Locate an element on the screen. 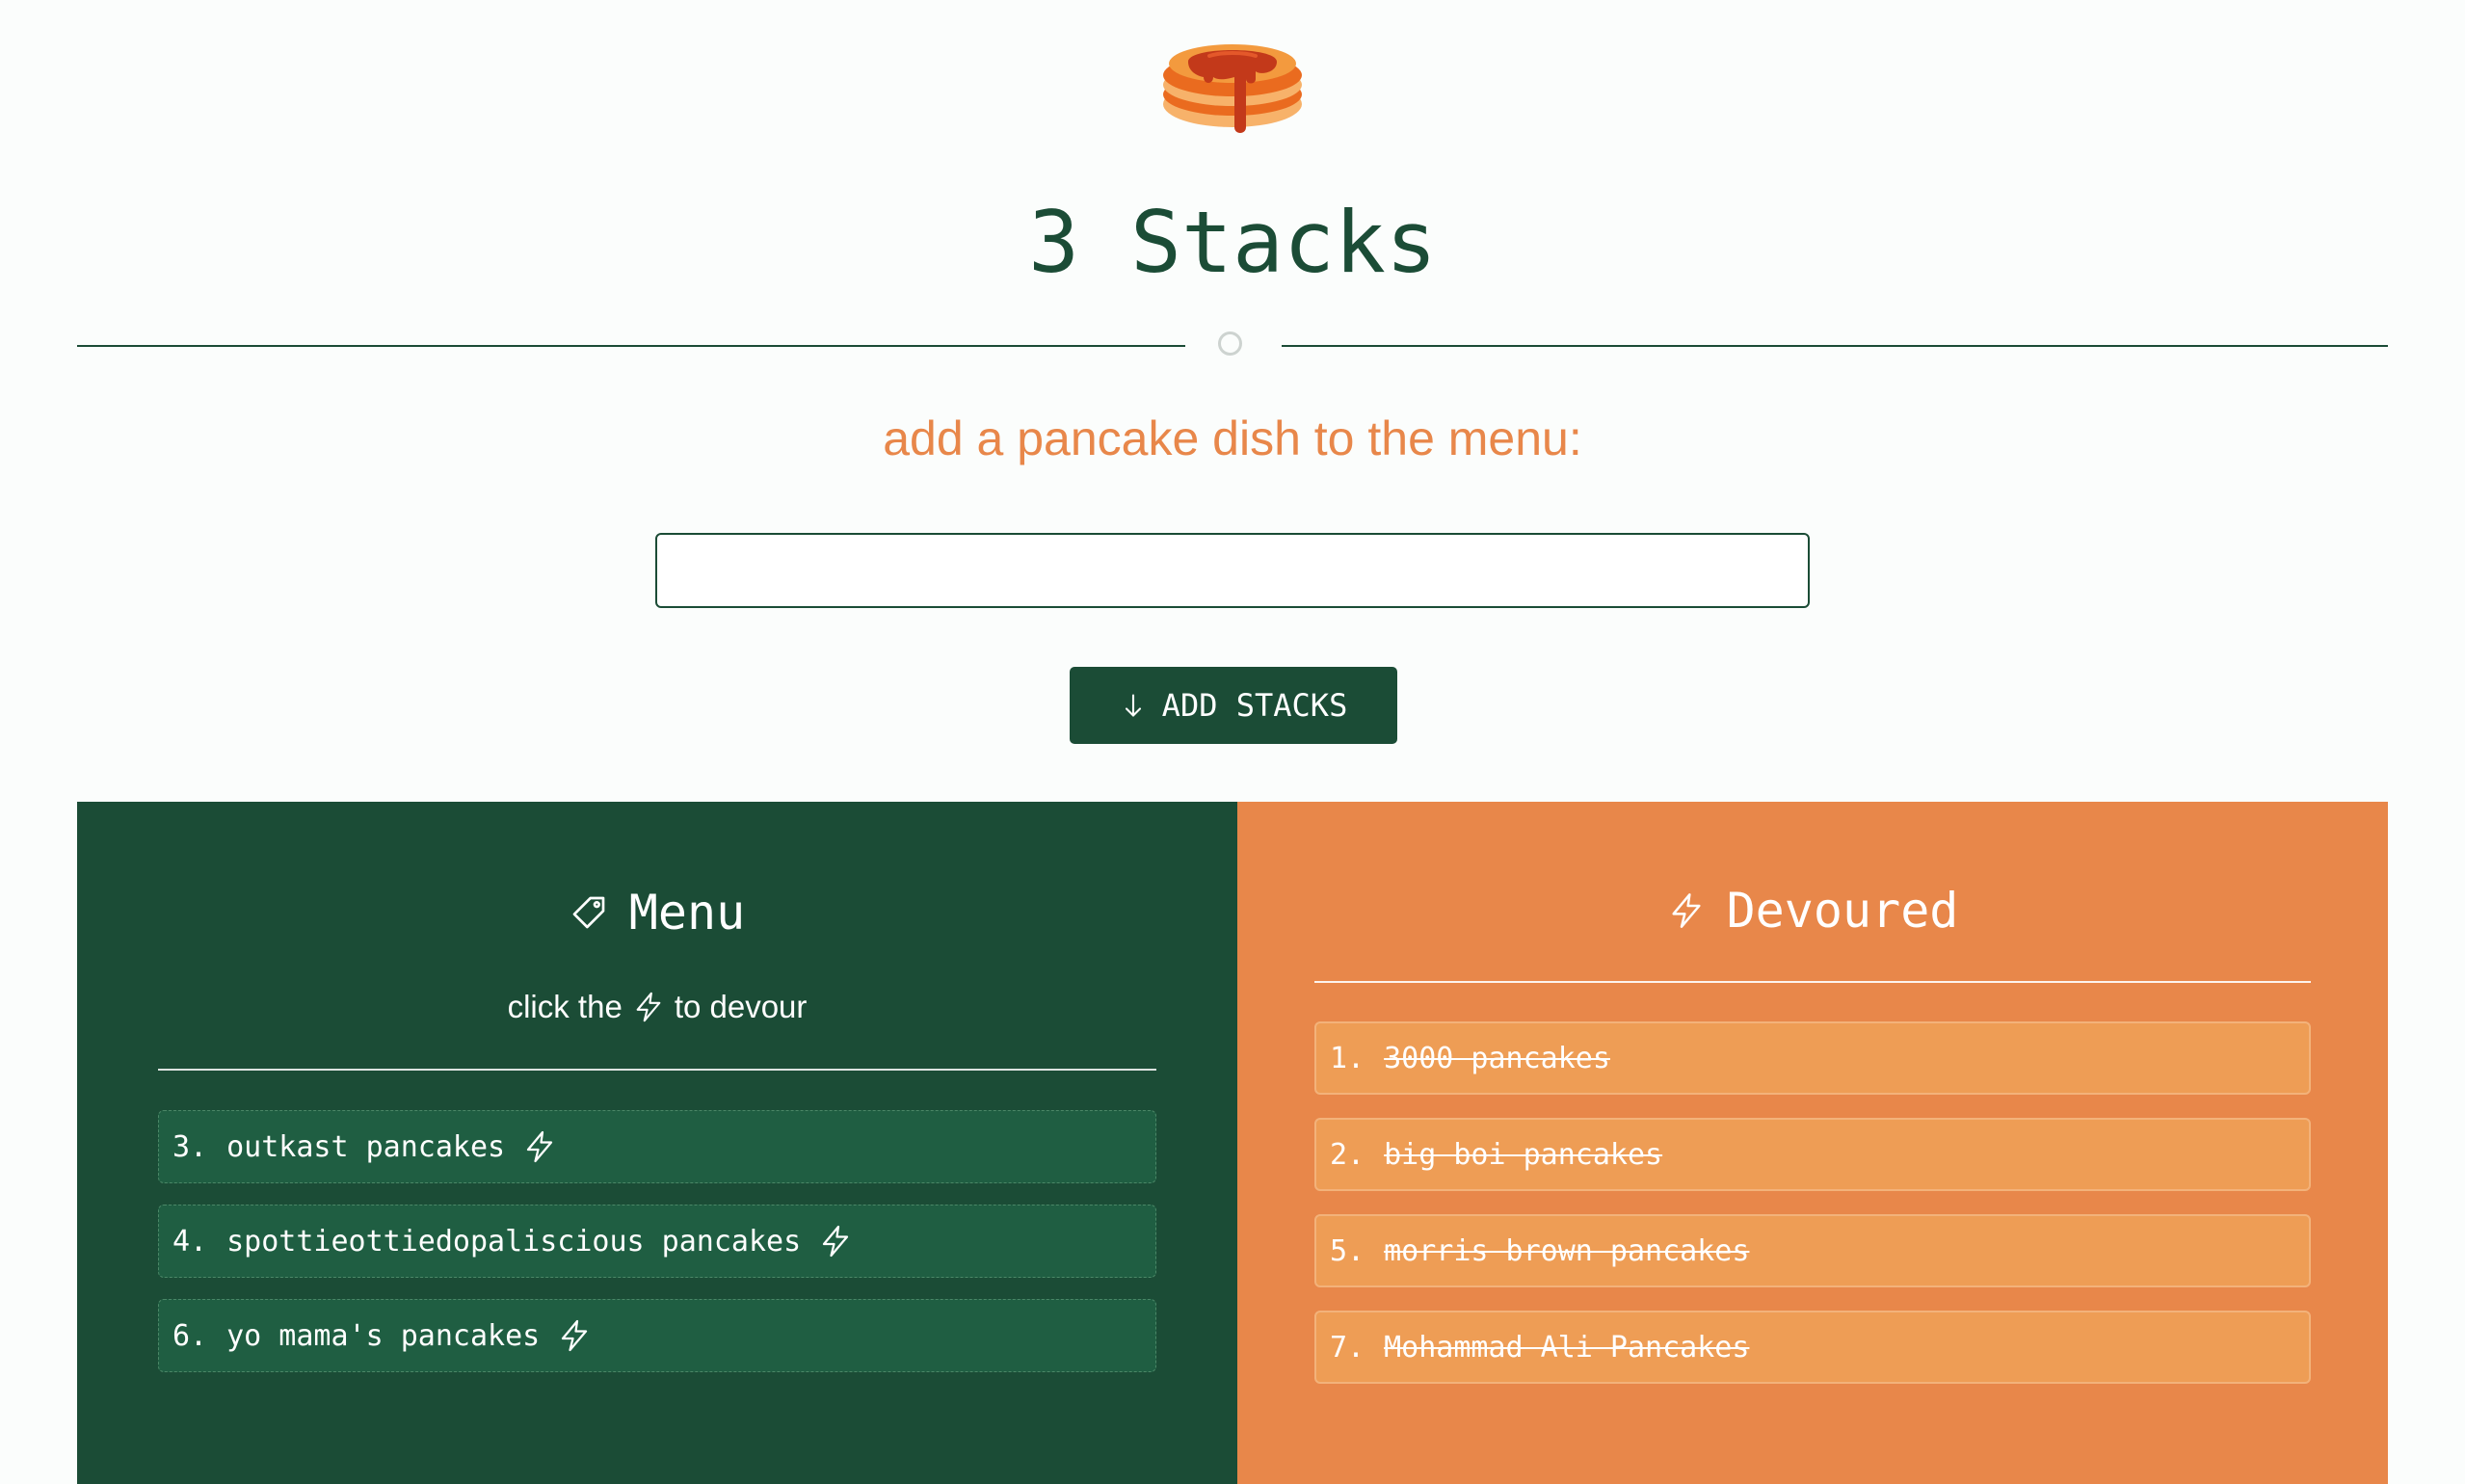 Image resolution: width=2465 pixels, height=1484 pixels. menu-item: 6. yo mama's pancakes is located at coordinates (657, 1335).